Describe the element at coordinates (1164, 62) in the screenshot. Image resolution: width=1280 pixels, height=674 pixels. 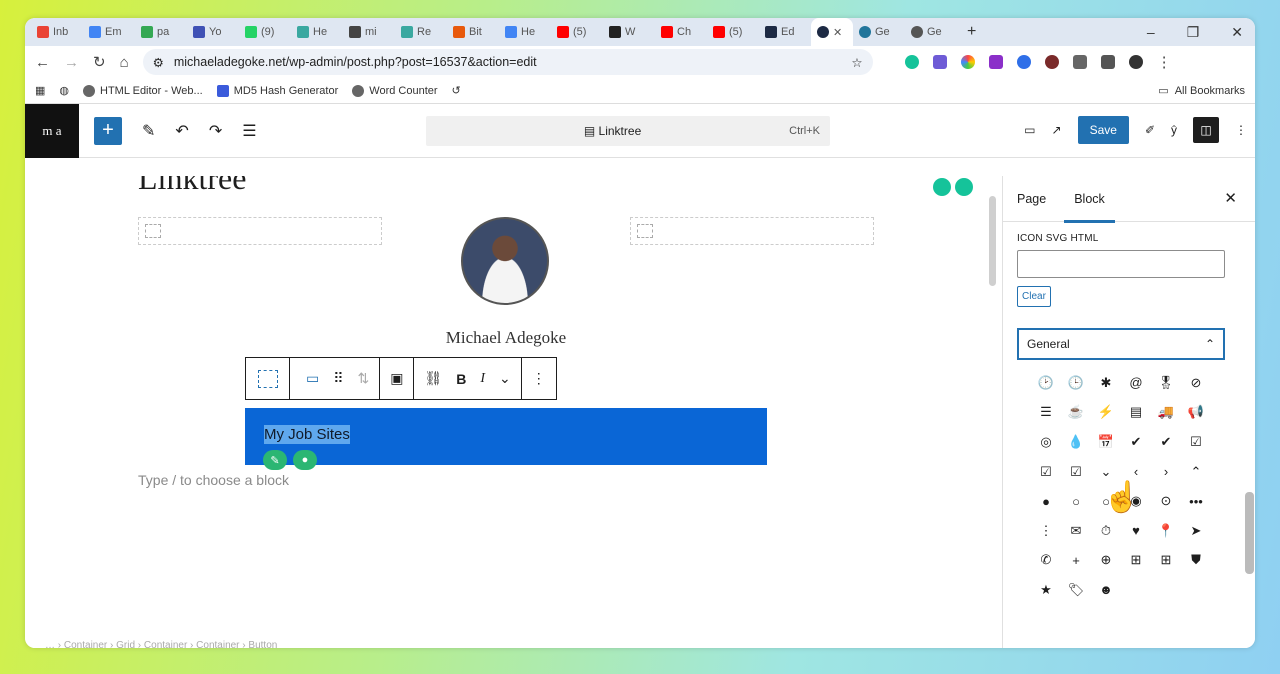
I see `menu-dots-icon: ⋮` at that location.